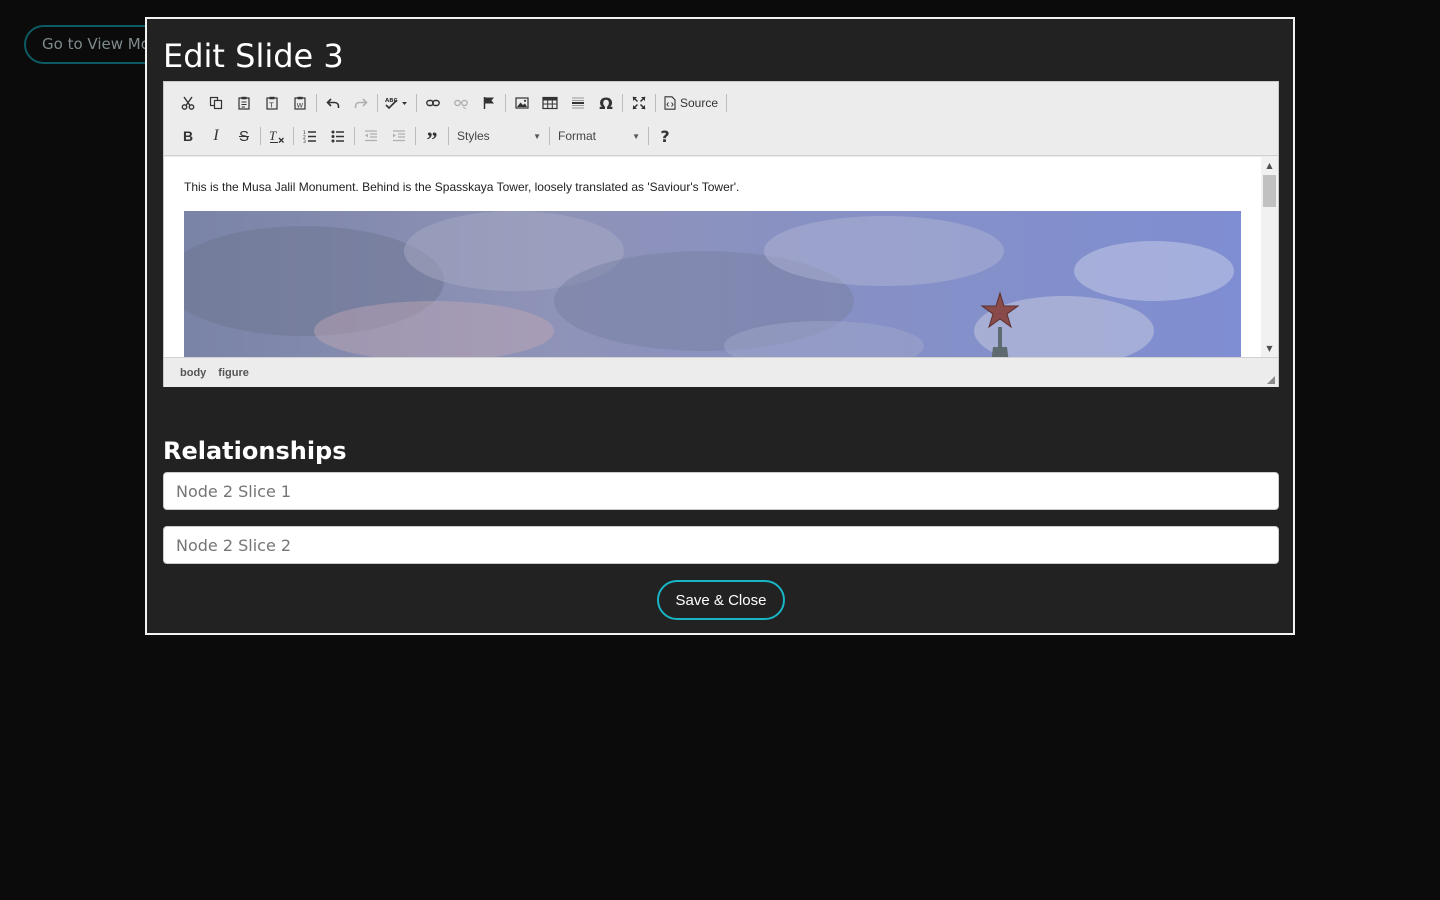 This screenshot has width=1440, height=900. What do you see at coordinates (333, 103) in the screenshot?
I see `undo-icon` at bounding box center [333, 103].